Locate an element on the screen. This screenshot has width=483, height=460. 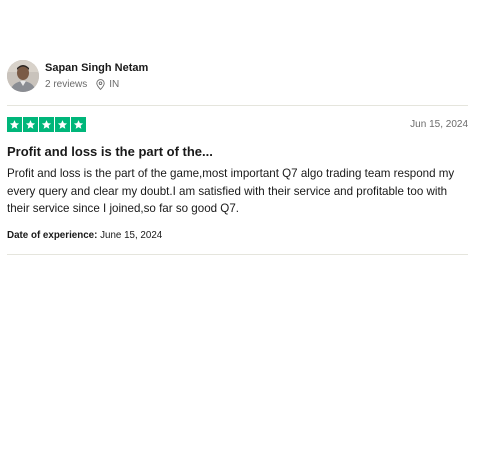
experience-date: June 15, 2024 is located at coordinates (131, 235).